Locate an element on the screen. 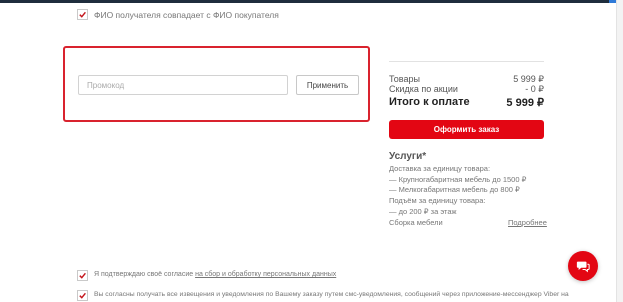 The height and width of the screenshot is (302, 623). recipient-same-checkbox is located at coordinates (82, 14).